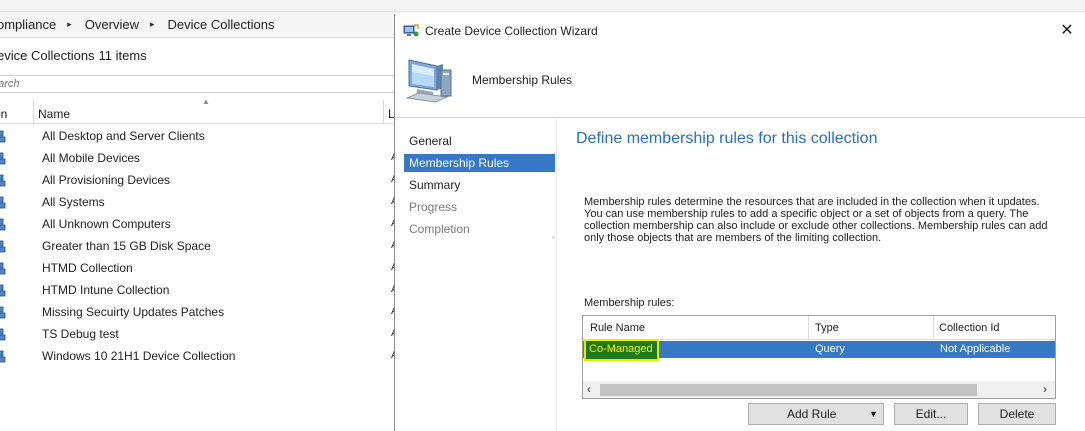 Image resolution: width=1085 pixels, height=431 pixels. I want to click on collection-name: Windows 10 21H1 Device Collection, so click(139, 356).